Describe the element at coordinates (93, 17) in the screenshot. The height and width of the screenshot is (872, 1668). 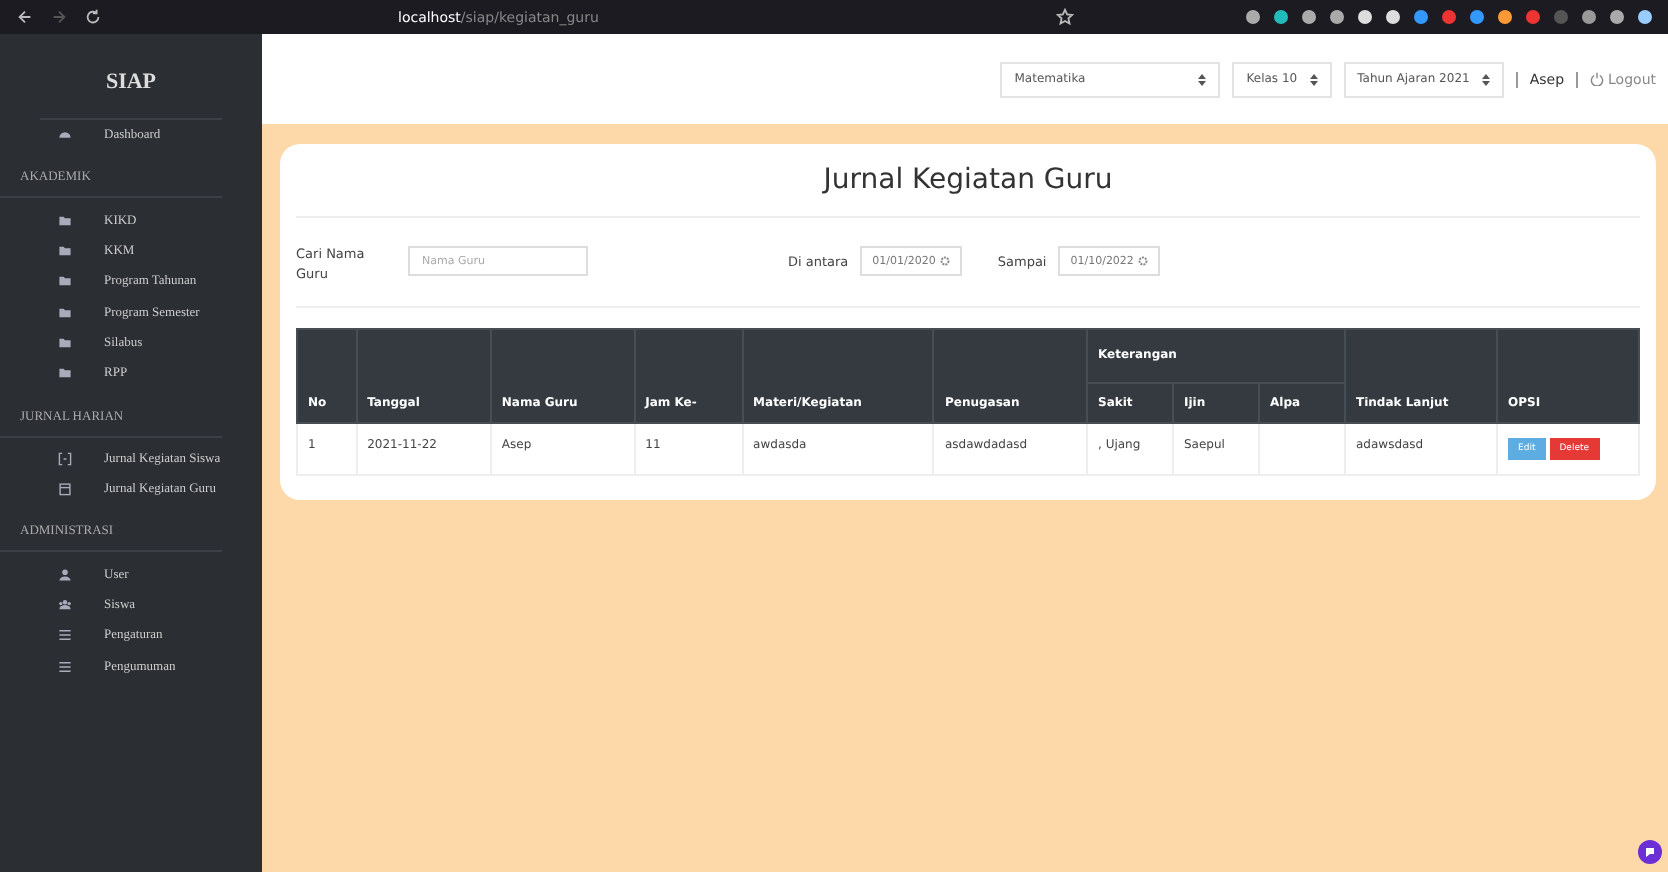
I see `reload-icon` at that location.